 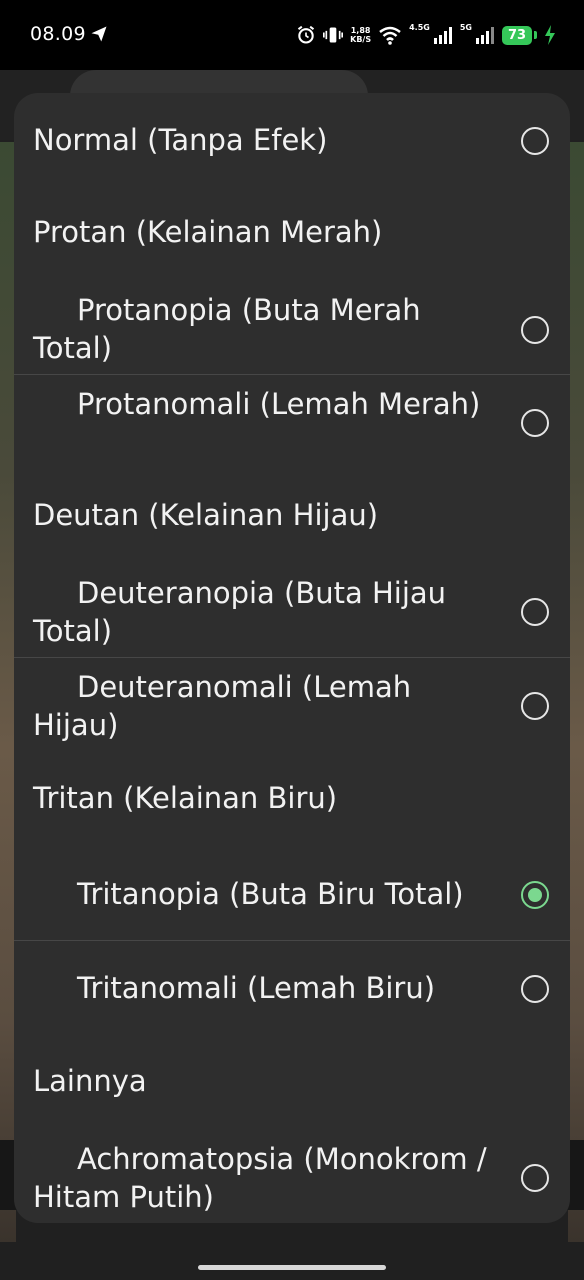 I want to click on home-indicator, so click(x=292, y=1267).